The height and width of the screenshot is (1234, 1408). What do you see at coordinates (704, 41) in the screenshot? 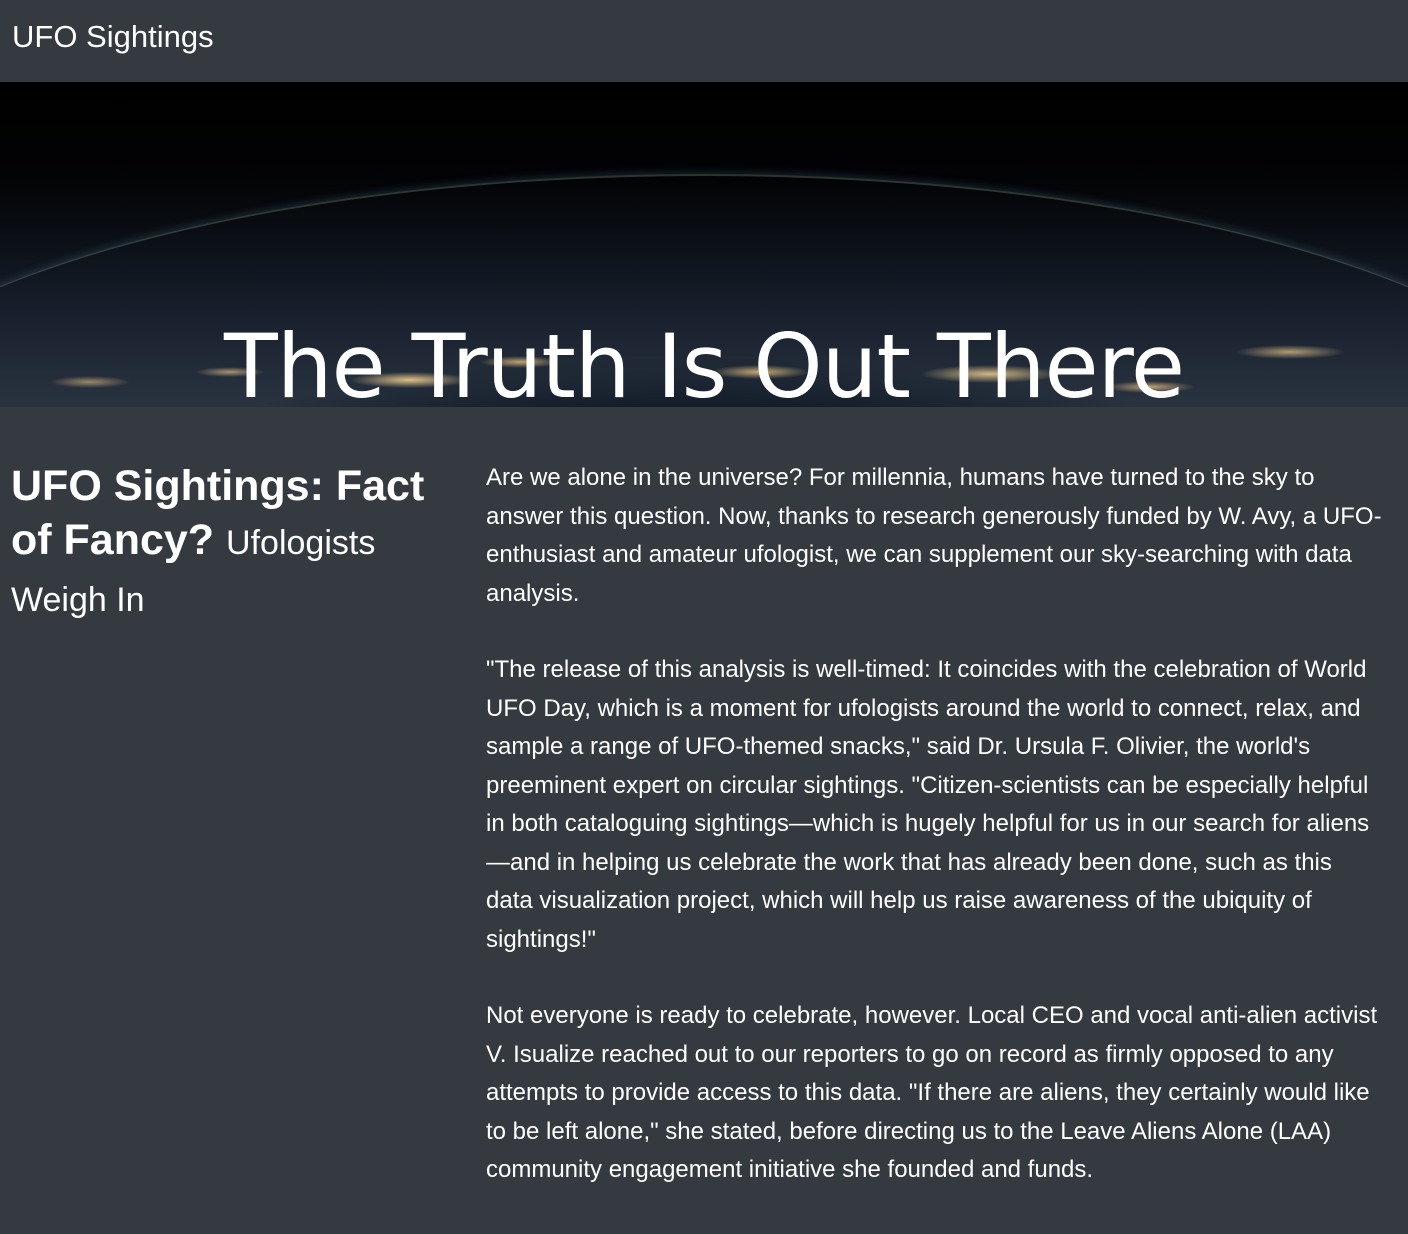
I see `navbar: UFO Sightings` at bounding box center [704, 41].